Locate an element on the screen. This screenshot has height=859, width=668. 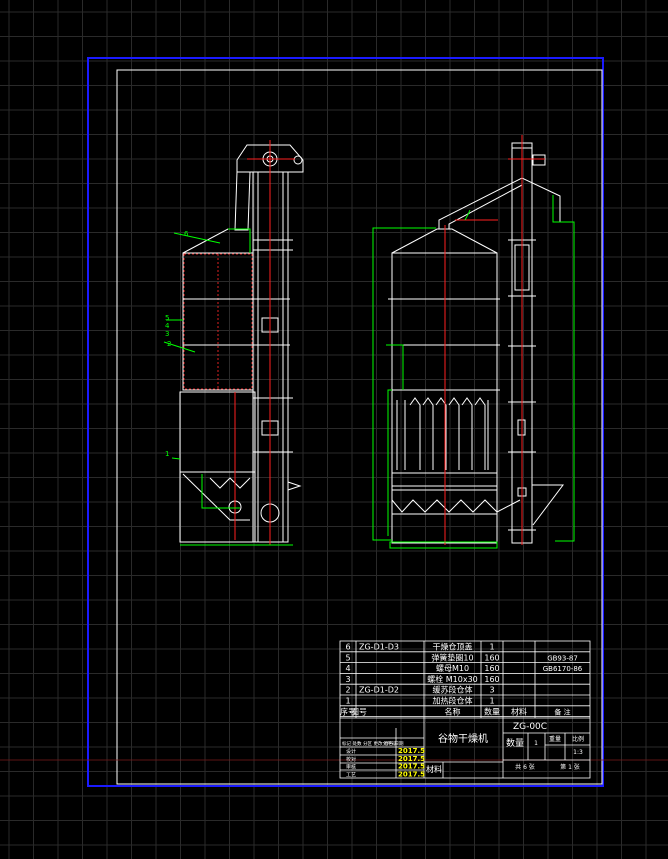
parts-cell-no: 5 is located at coordinates (347, 657).